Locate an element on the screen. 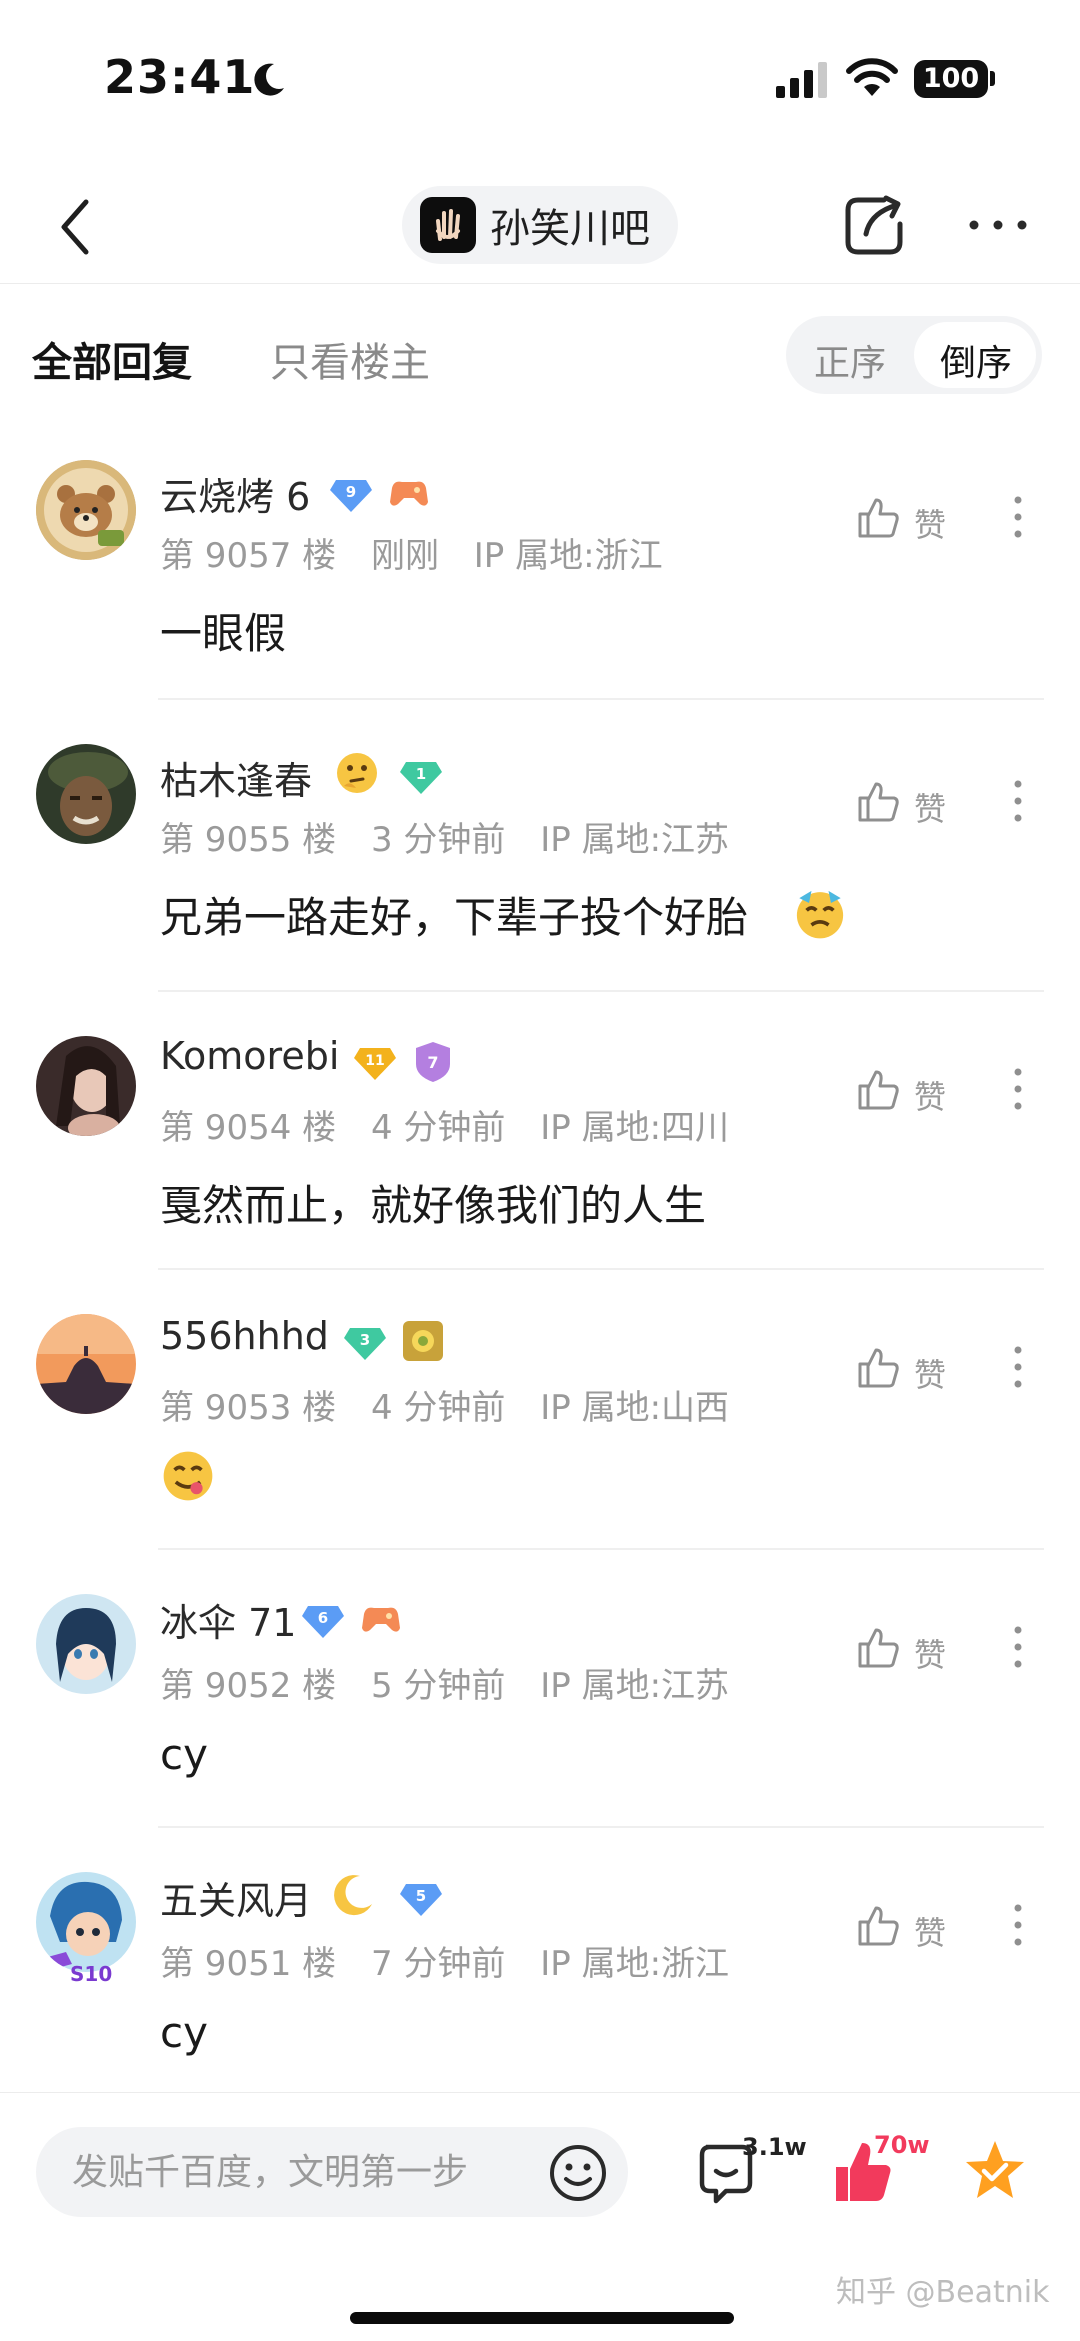  back-arrow-icon is located at coordinates (76, 227).